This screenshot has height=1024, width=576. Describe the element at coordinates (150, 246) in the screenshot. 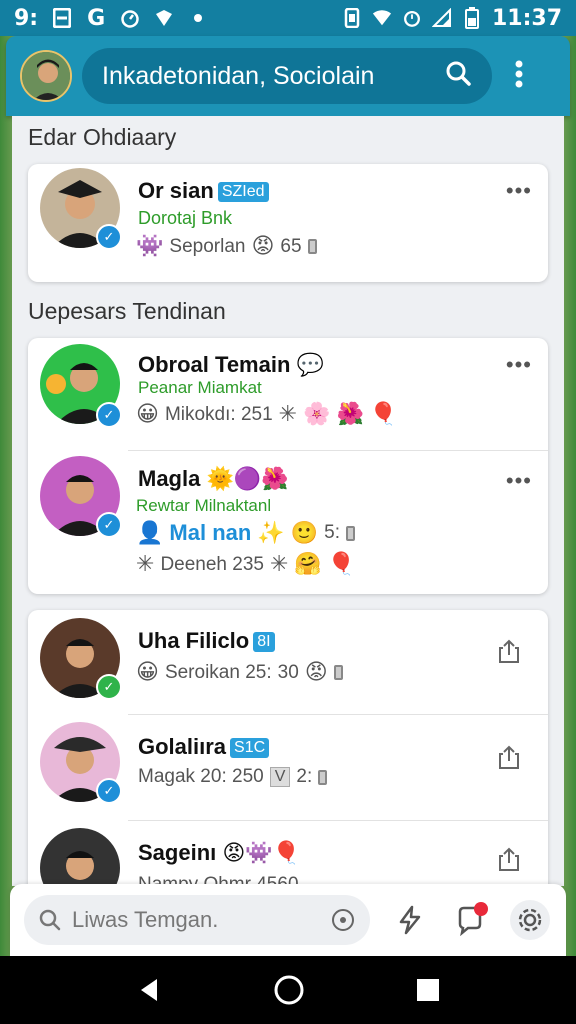

I see `monster-emoji-icon: 👾` at that location.